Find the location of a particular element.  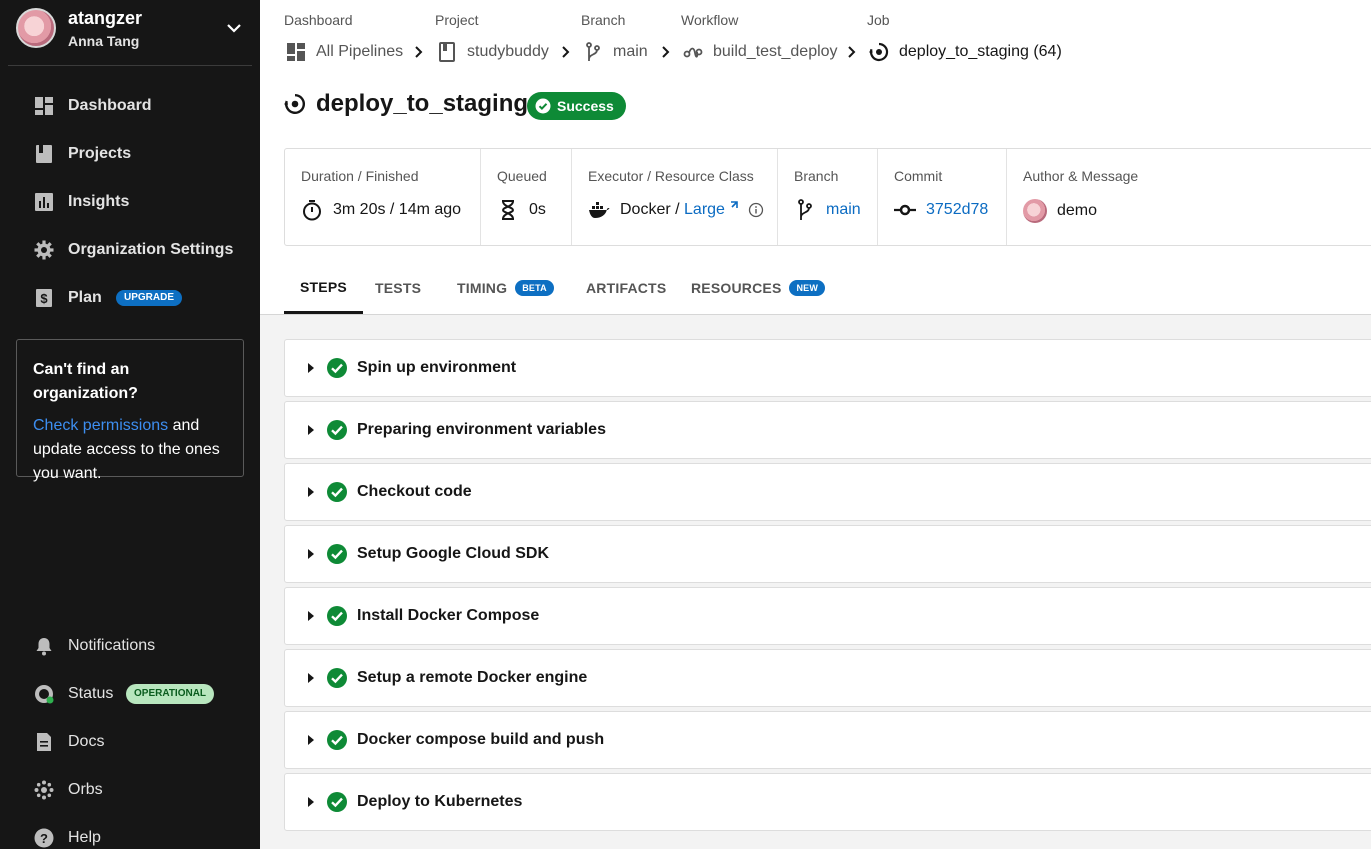

breadcrumb-label-branch: Branch is located at coordinates (603, 20).